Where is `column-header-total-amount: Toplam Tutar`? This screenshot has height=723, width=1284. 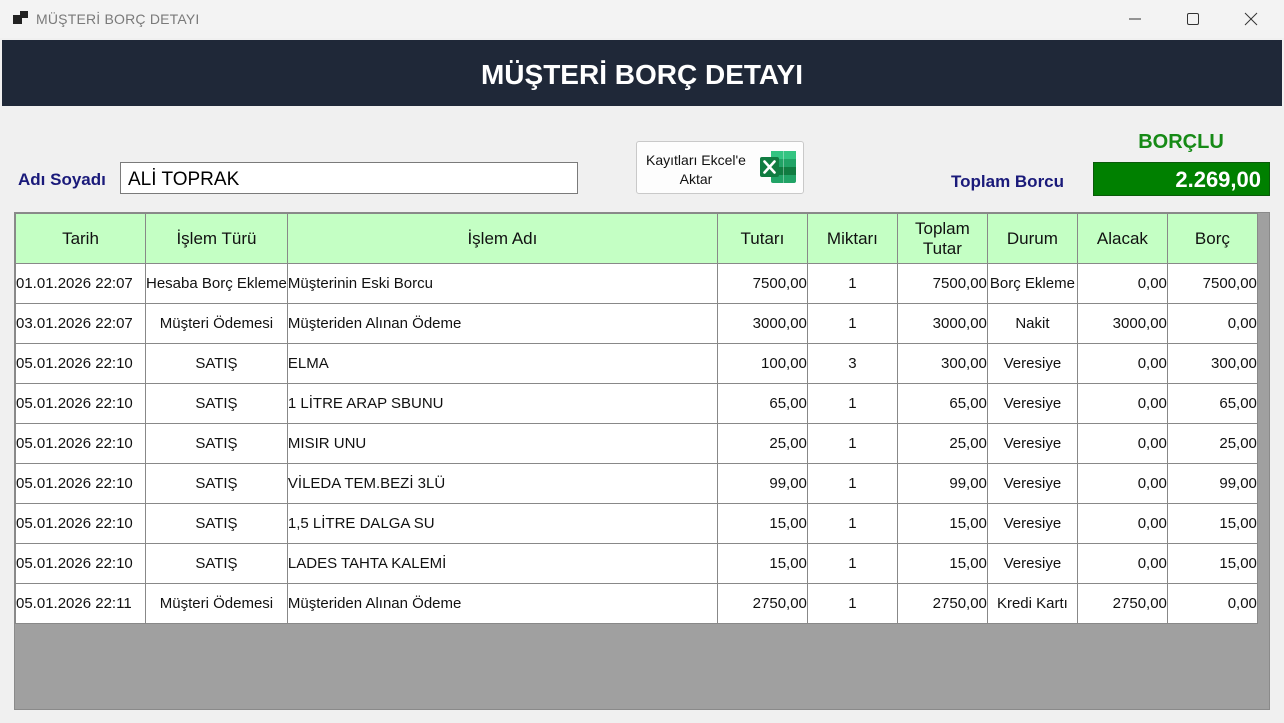 column-header-total-amount: Toplam Tutar is located at coordinates (942, 238).